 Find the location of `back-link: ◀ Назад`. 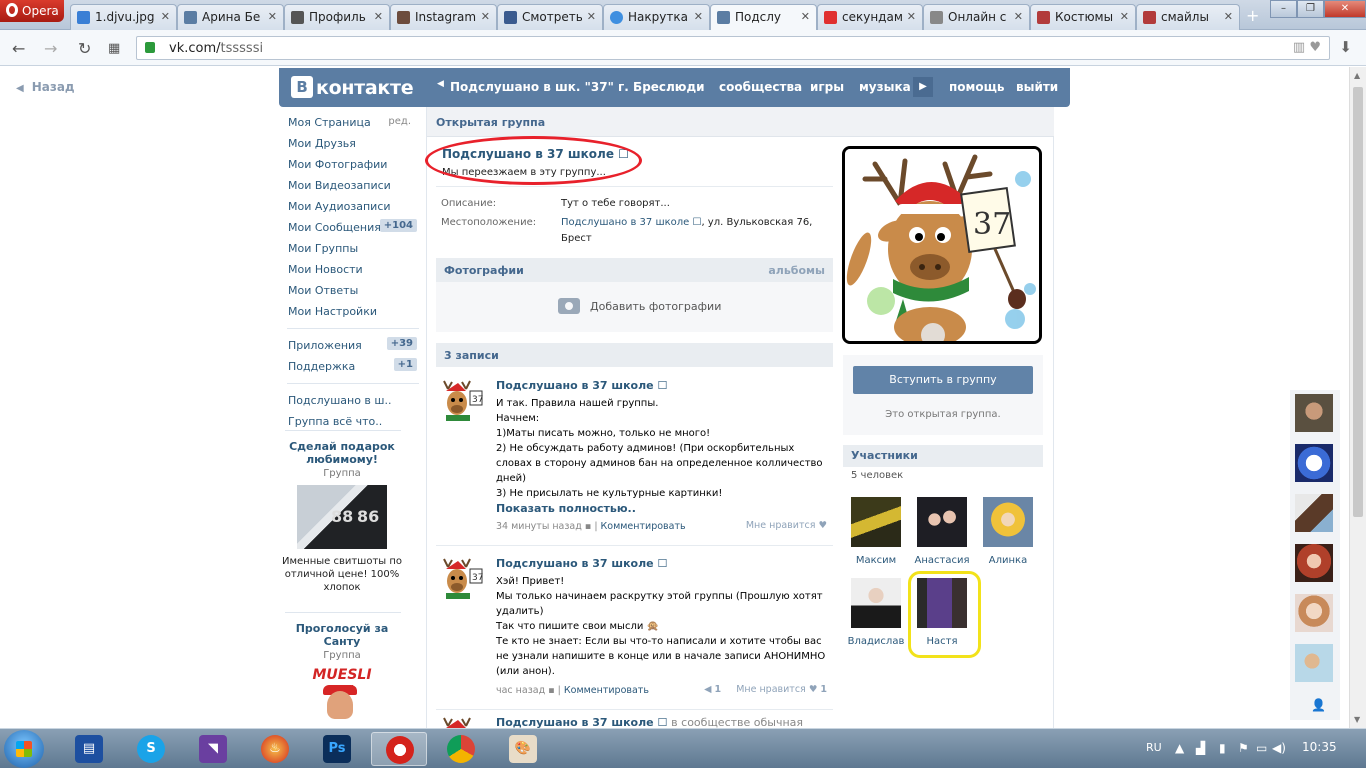

back-link: ◀ Назад is located at coordinates (45, 87).